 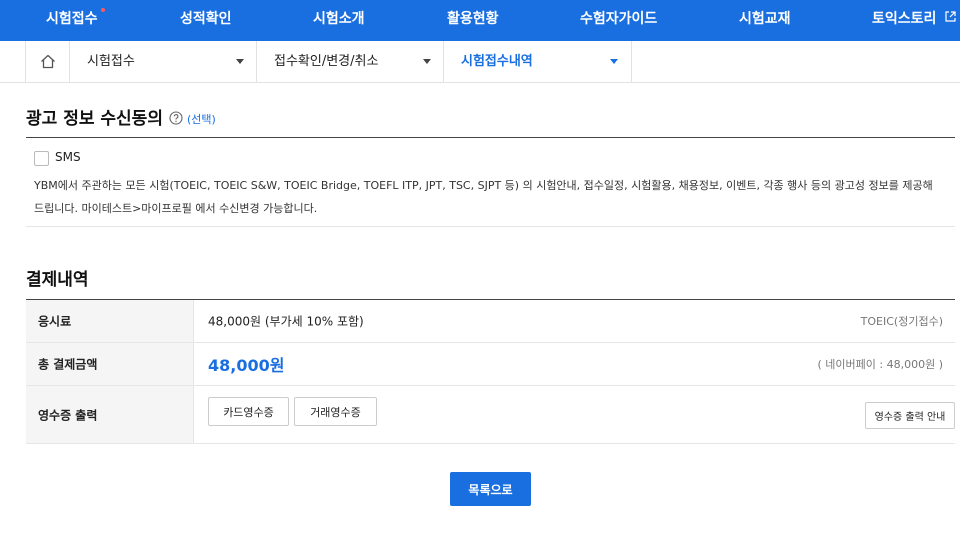 What do you see at coordinates (904, 19) in the screenshot?
I see `nav-item-label: 토익스토리` at bounding box center [904, 19].